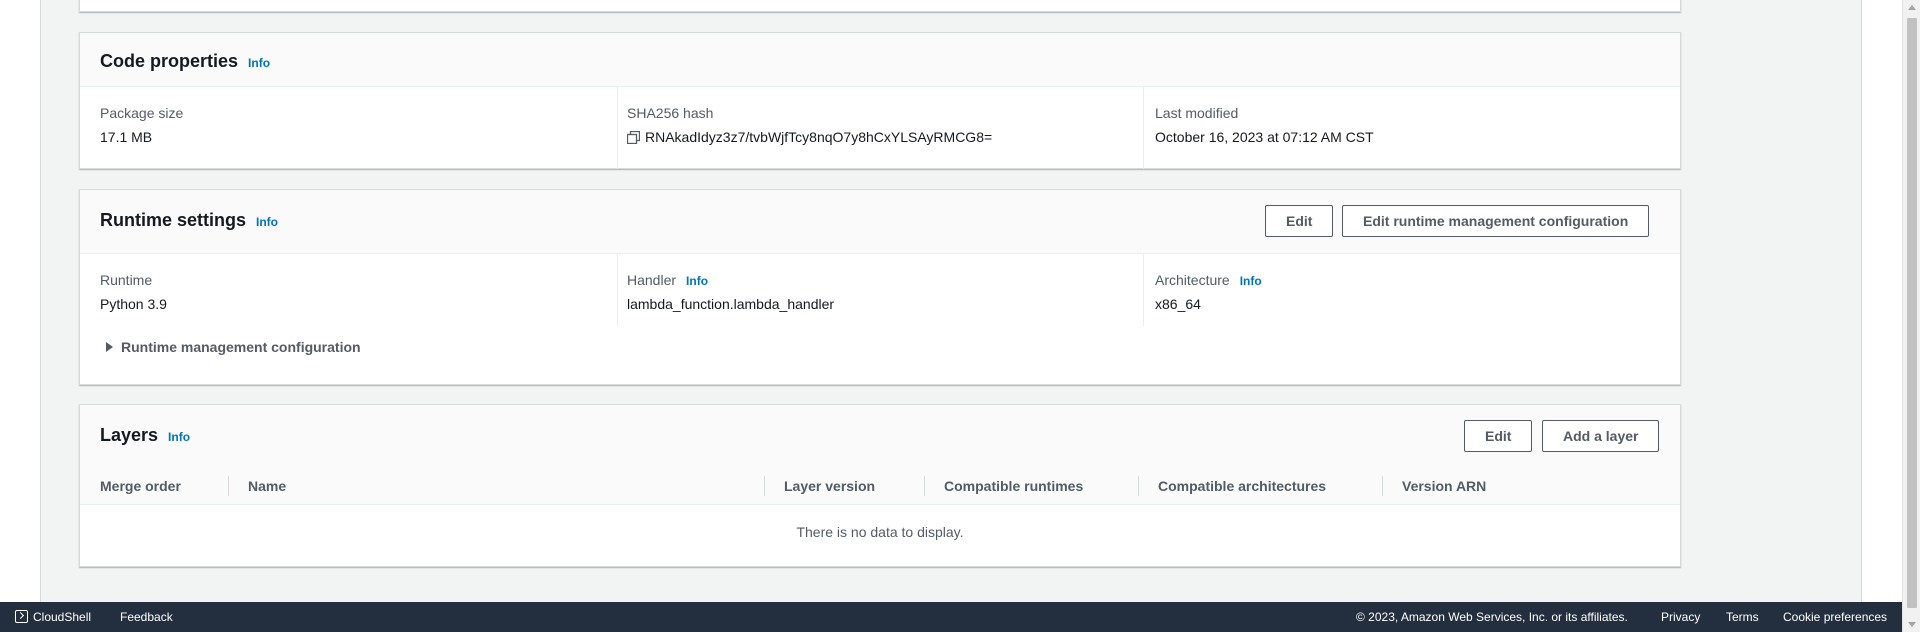  I want to click on scrollbar-thumb, so click(1912, 313).